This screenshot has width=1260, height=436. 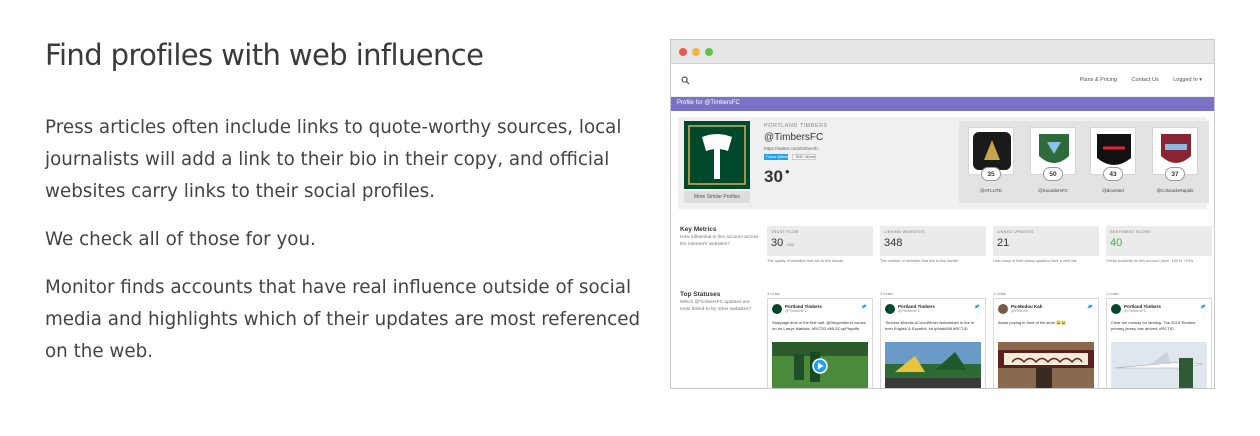 I want to click on nav-plans-link: Plans & Pricing, so click(x=1098, y=80).